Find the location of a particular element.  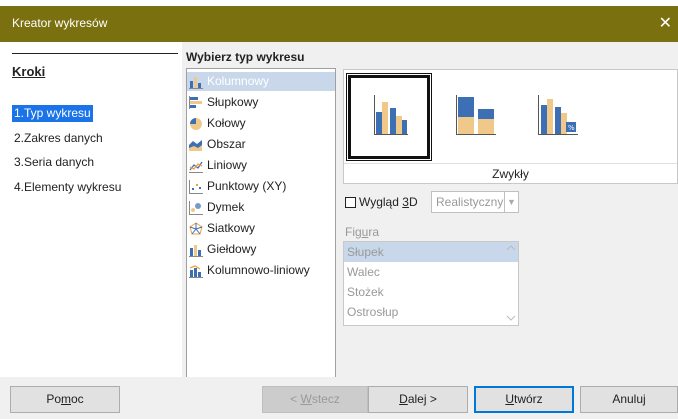

chart-type-label: Kołowy is located at coordinates (226, 123).